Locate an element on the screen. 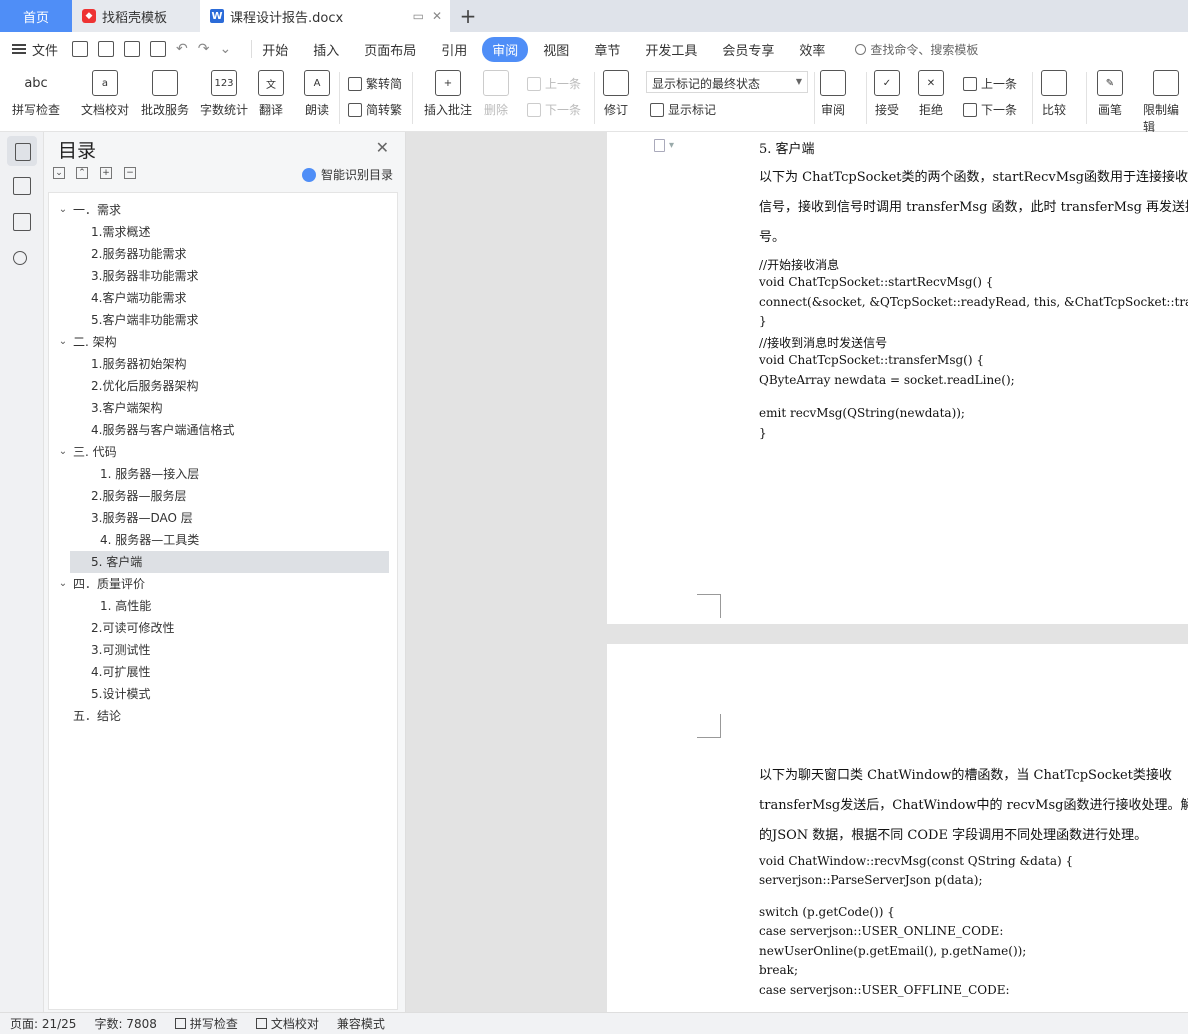 This screenshot has height=1034, width=1188. to-traditional-button: 繁转简 is located at coordinates (375, 83).